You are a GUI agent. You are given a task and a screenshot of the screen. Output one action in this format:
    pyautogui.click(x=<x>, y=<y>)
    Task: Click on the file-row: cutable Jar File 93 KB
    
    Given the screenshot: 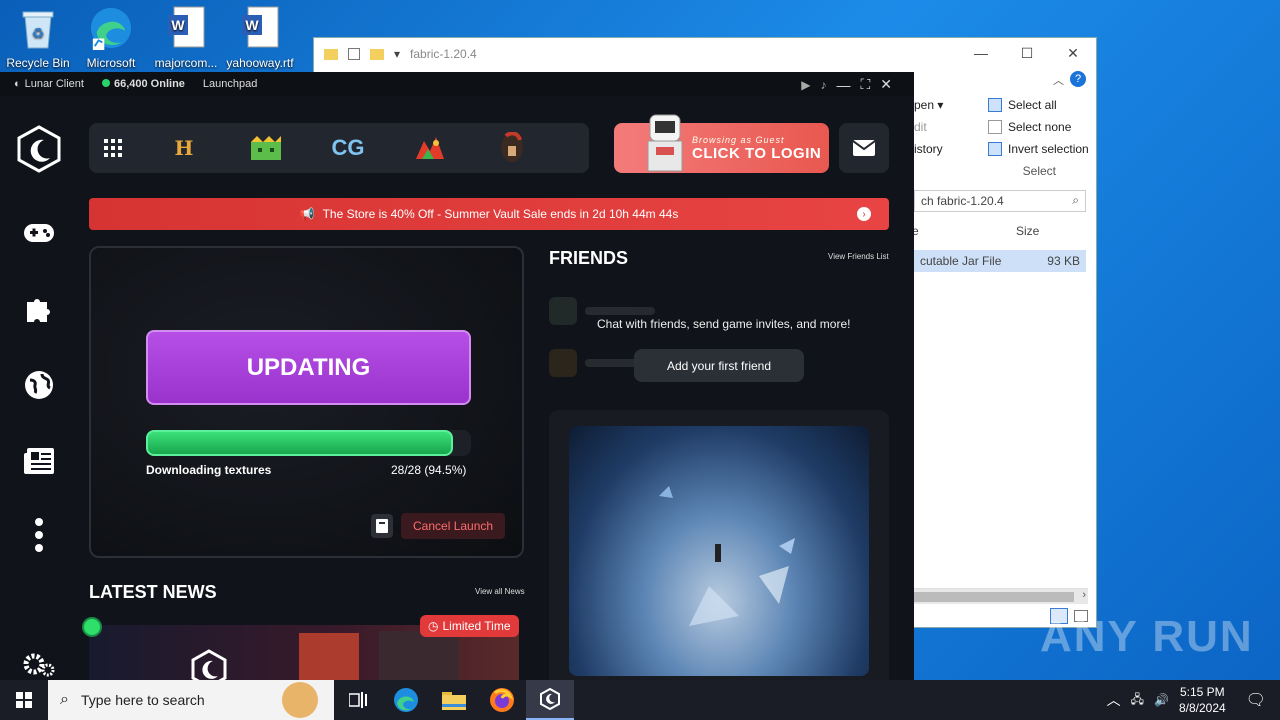 What is the action you would take?
    pyautogui.click(x=1000, y=261)
    